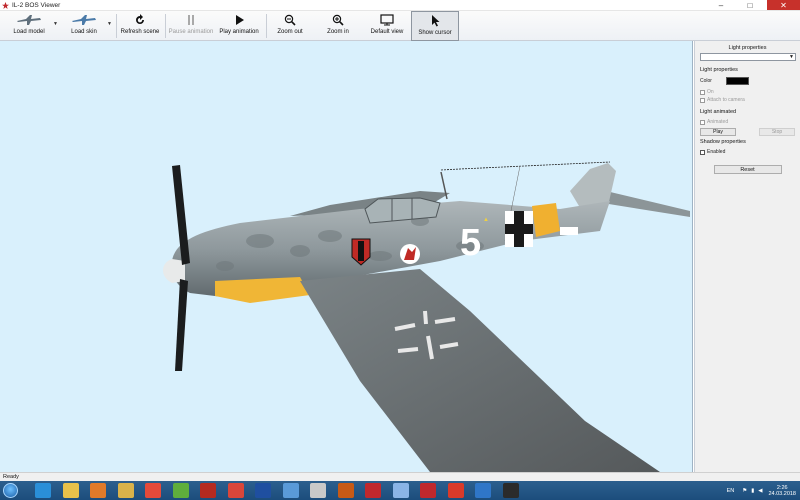 The image size is (800, 500). What do you see at coordinates (510, 490) in the screenshot?
I see `7zip-icon` at bounding box center [510, 490].